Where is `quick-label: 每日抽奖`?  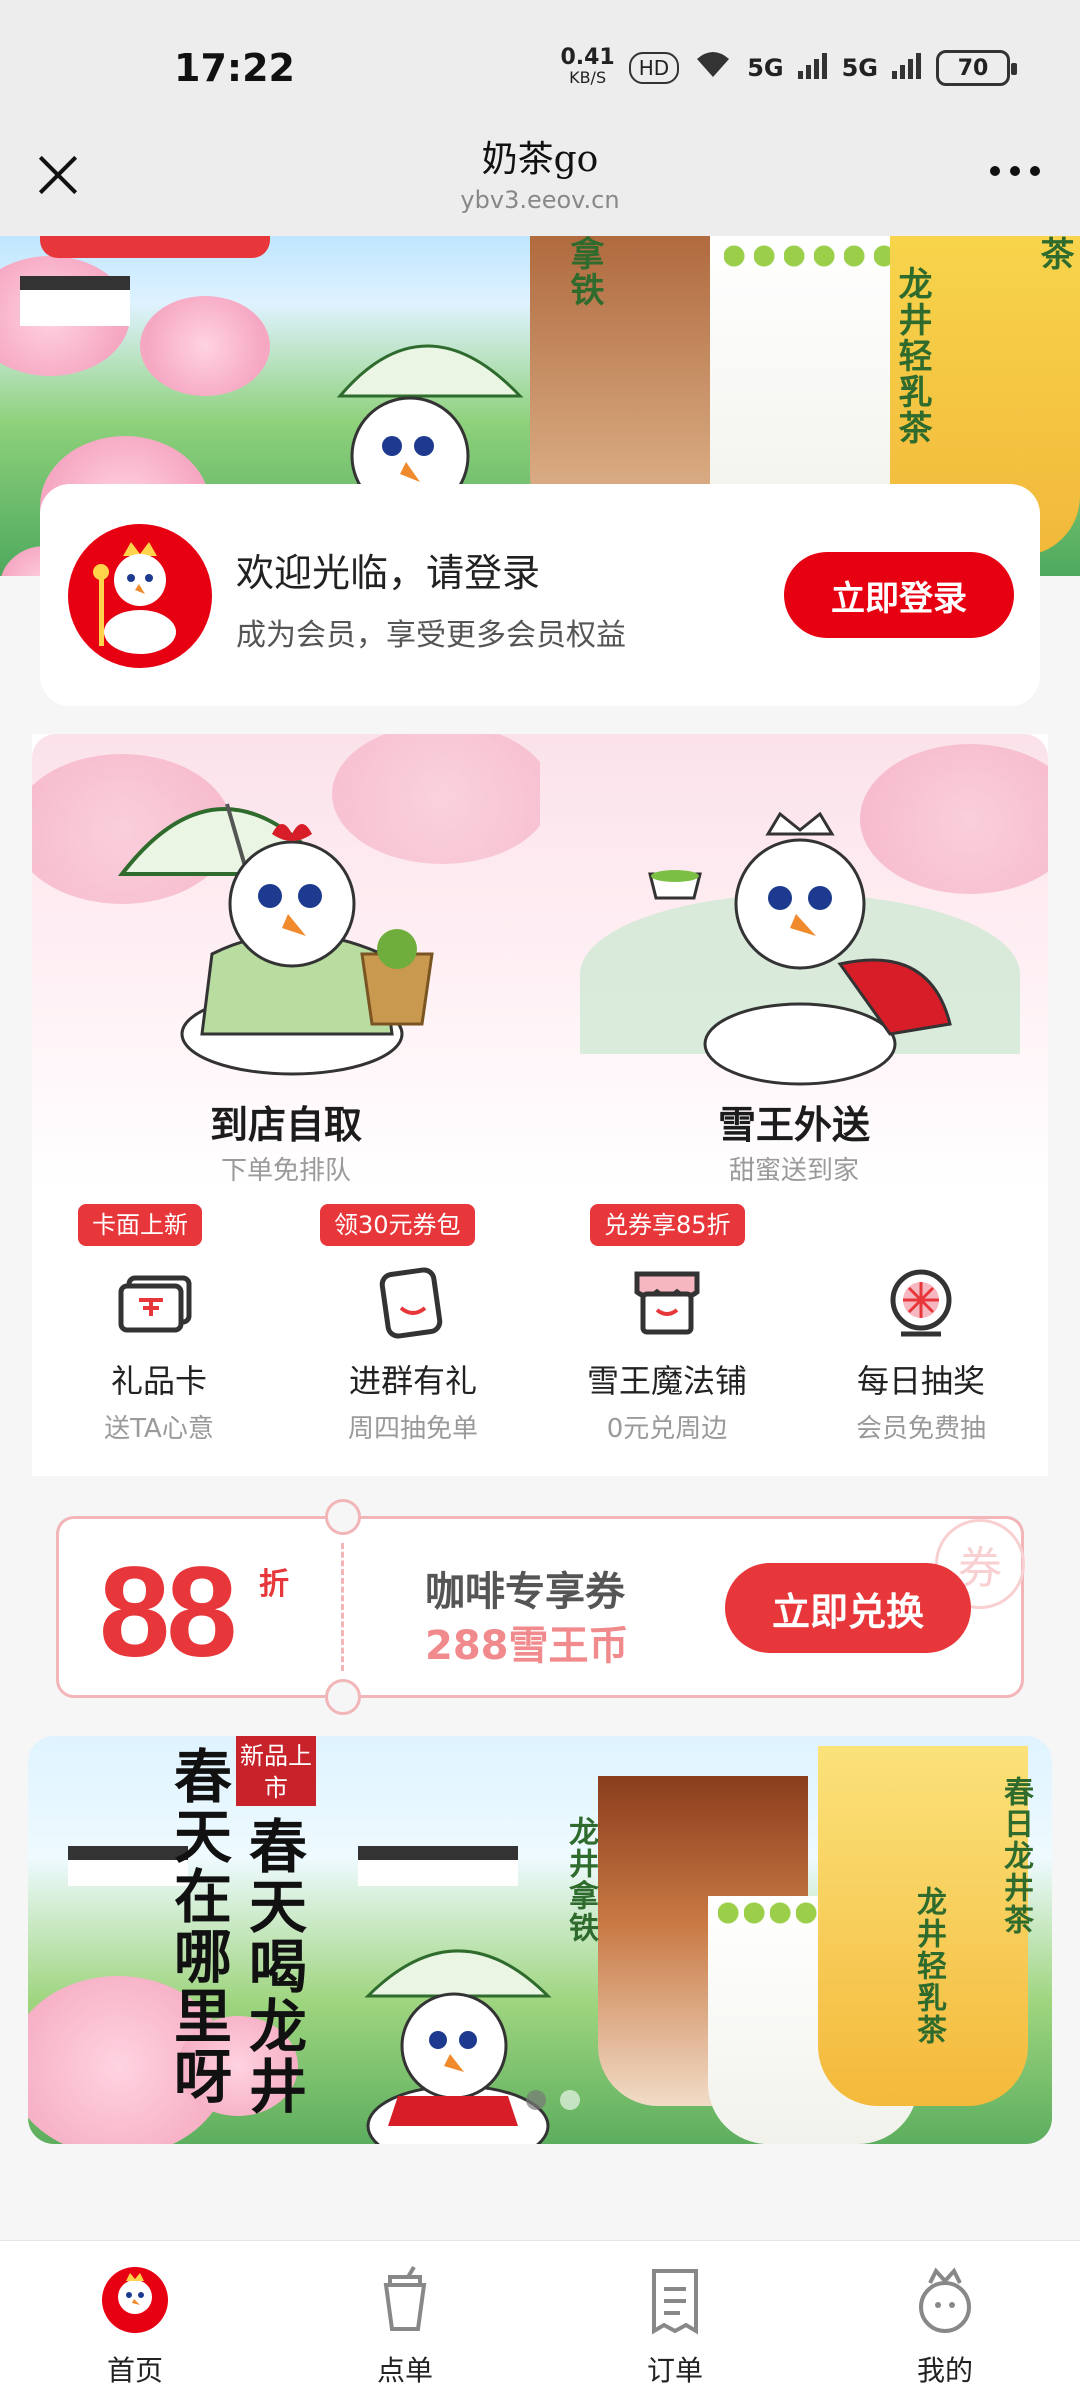 quick-label: 每日抽奖 is located at coordinates (920, 1381).